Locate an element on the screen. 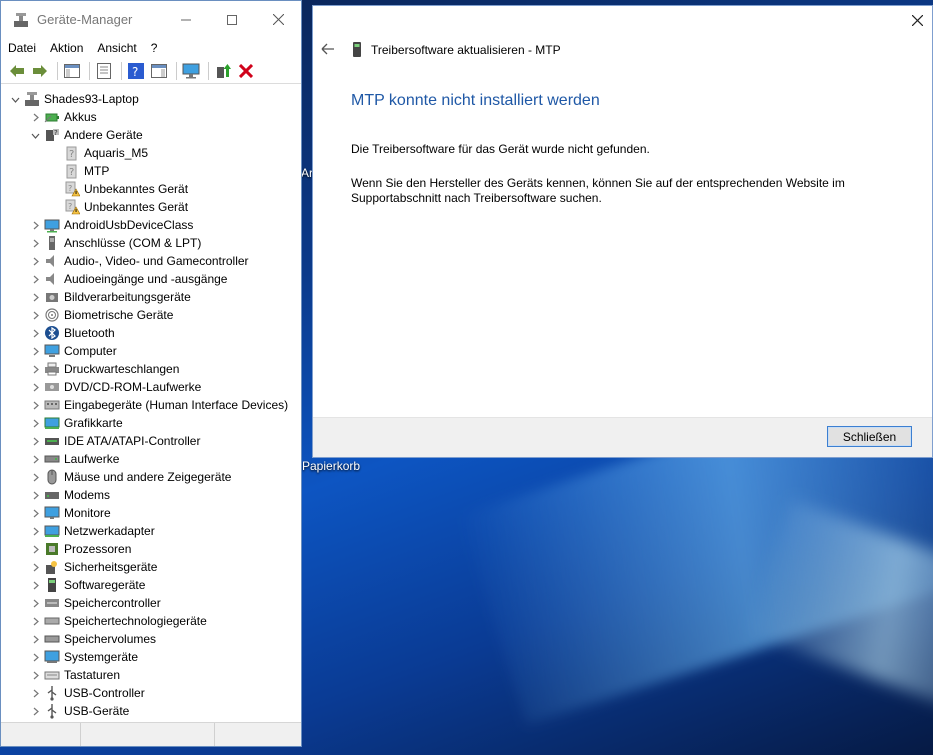  schliessen-button: Schließen is located at coordinates (869, 436).